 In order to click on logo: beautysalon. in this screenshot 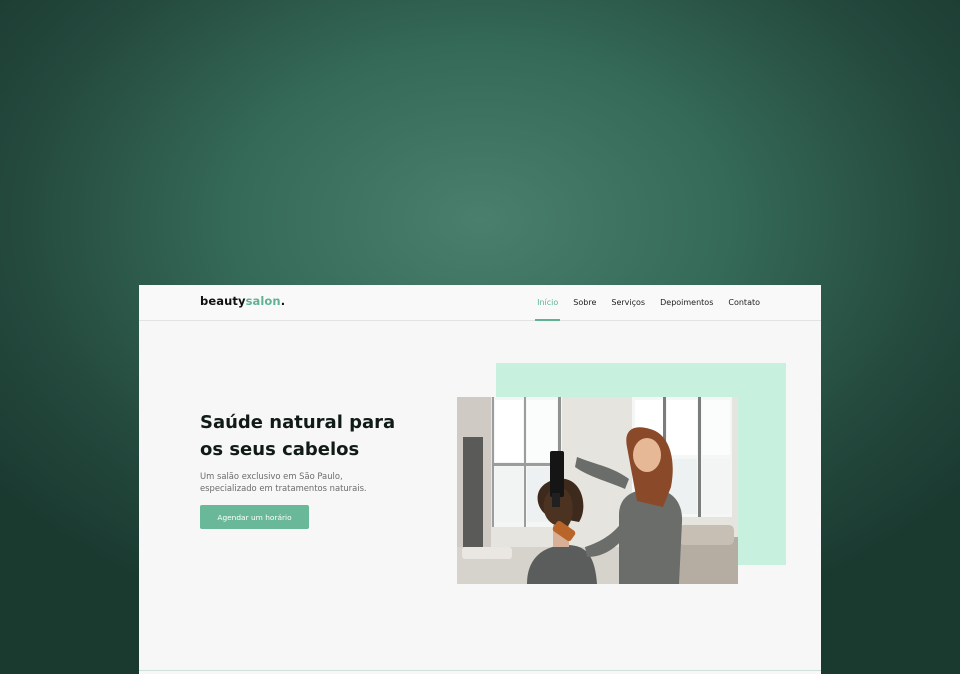, I will do `click(242, 301)`.